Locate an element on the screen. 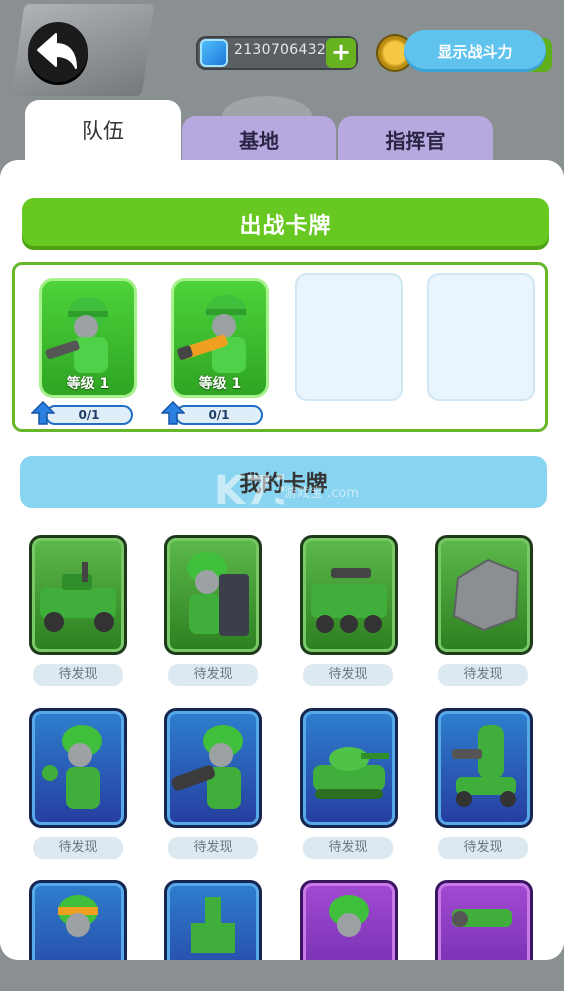 The width and height of the screenshot is (564, 991). card-tank is located at coordinates (349, 768).